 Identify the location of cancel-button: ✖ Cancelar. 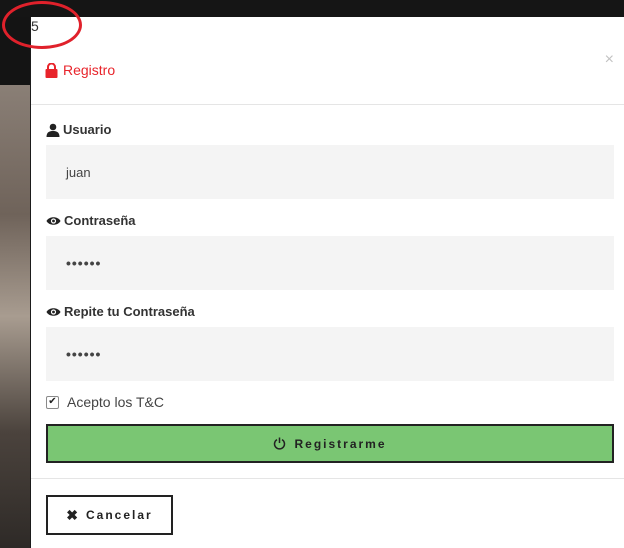
(109, 515).